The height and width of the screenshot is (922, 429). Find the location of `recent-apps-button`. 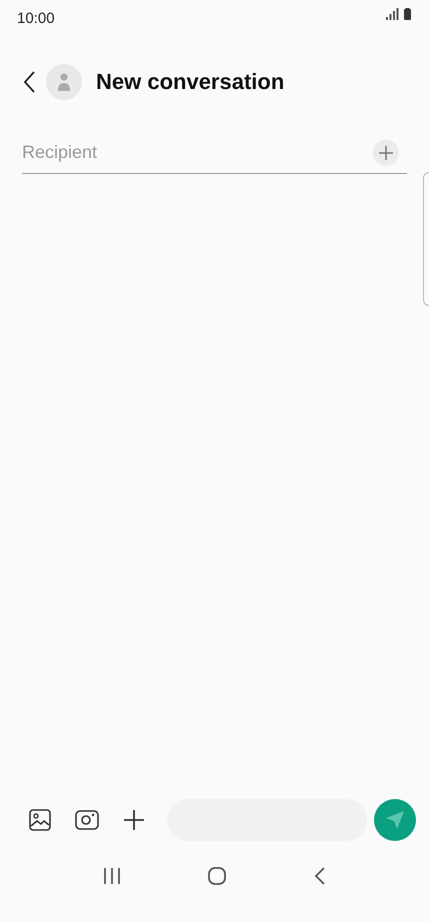

recent-apps-button is located at coordinates (112, 876).